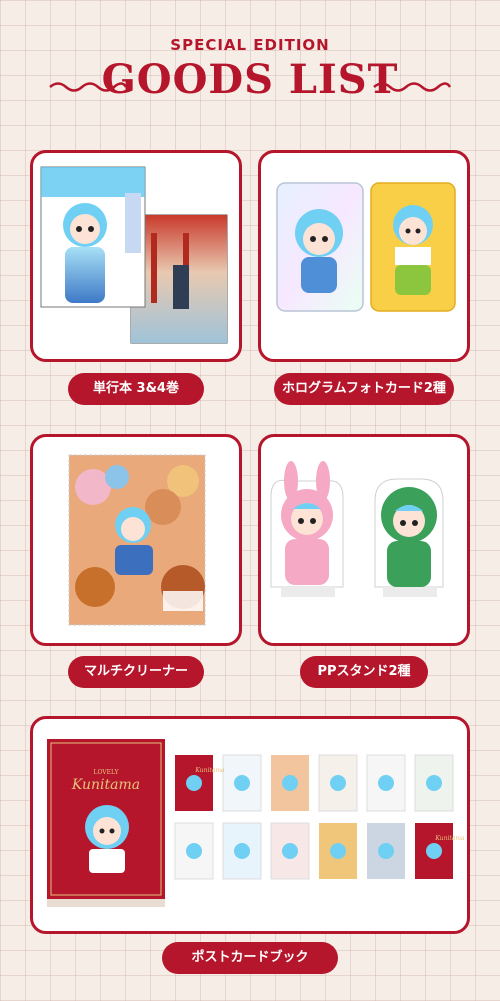  What do you see at coordinates (250, 45) in the screenshot?
I see `subtitle: SPECIAL EDITION` at bounding box center [250, 45].